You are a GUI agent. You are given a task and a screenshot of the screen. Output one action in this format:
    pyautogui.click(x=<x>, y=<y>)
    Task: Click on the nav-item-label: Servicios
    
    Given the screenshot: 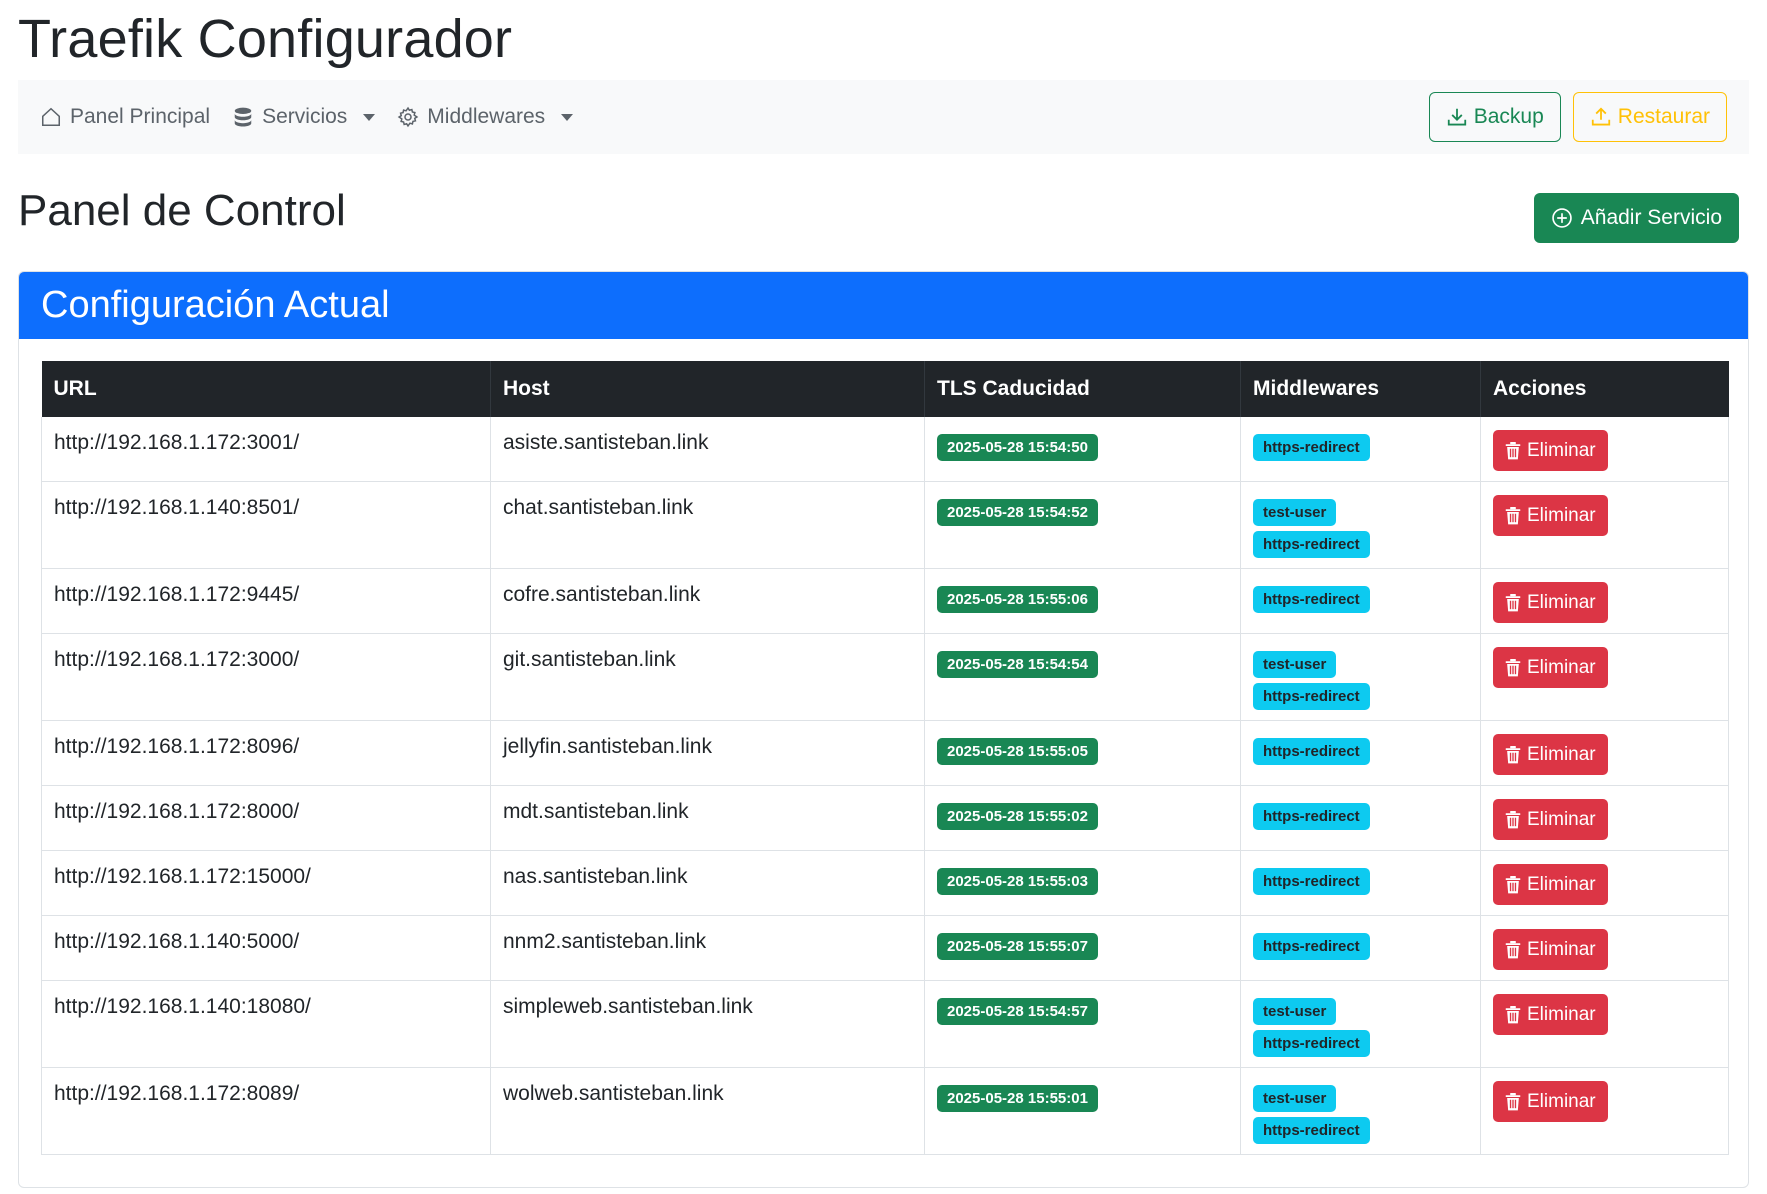 What is the action you would take?
    pyautogui.click(x=305, y=116)
    